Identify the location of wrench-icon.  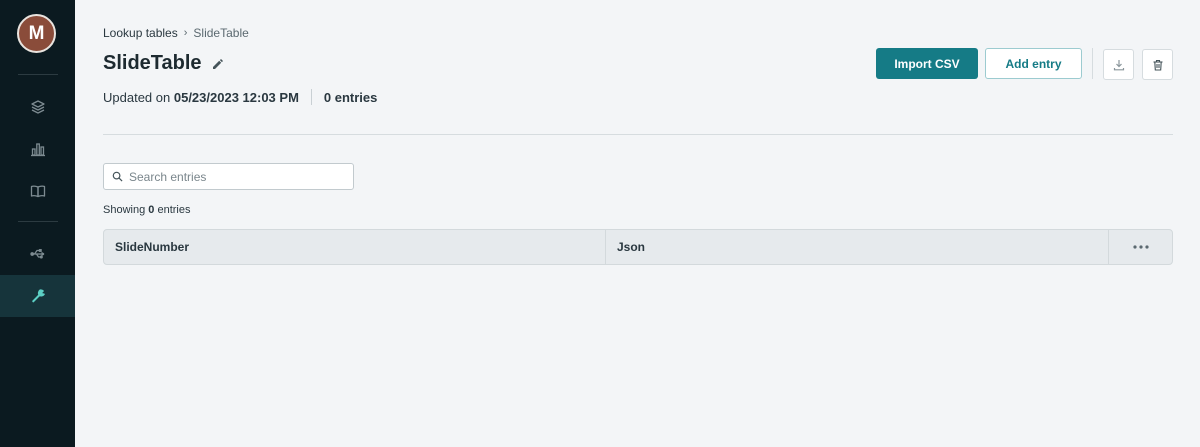
(38, 296).